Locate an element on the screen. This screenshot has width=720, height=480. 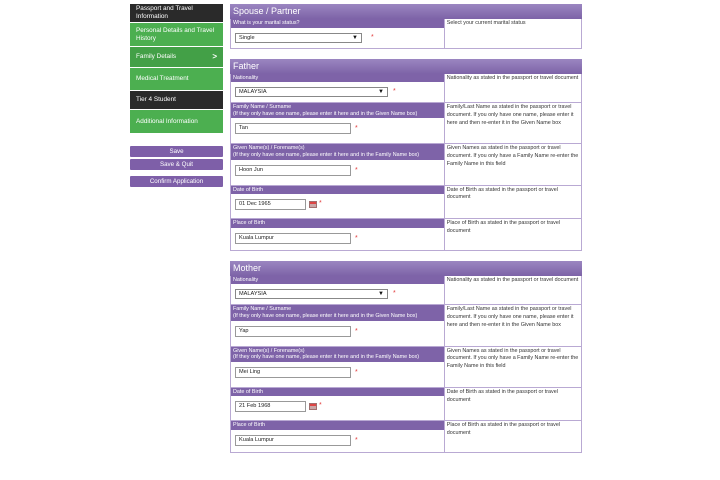
section-title-father: Father is located at coordinates (406, 66).